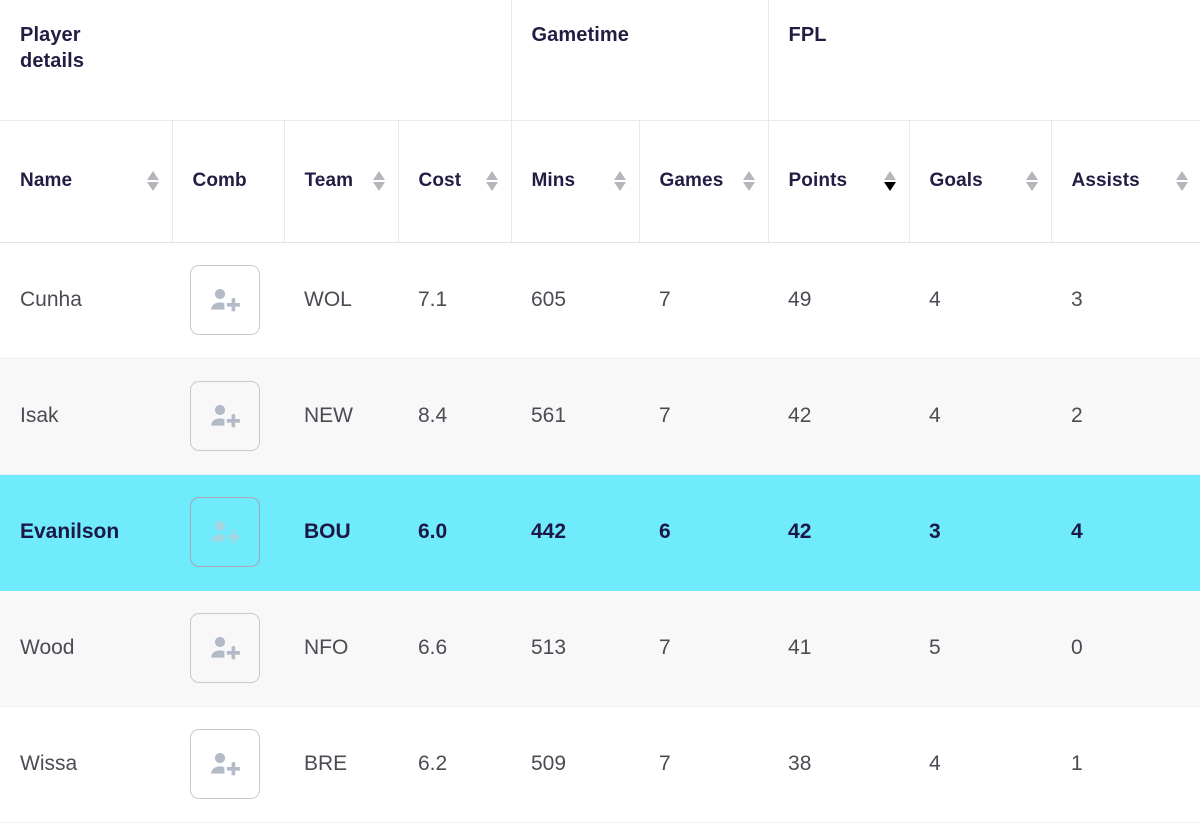 The width and height of the screenshot is (1200, 826). What do you see at coordinates (86, 181) in the screenshot?
I see `column-header-name: Name` at bounding box center [86, 181].